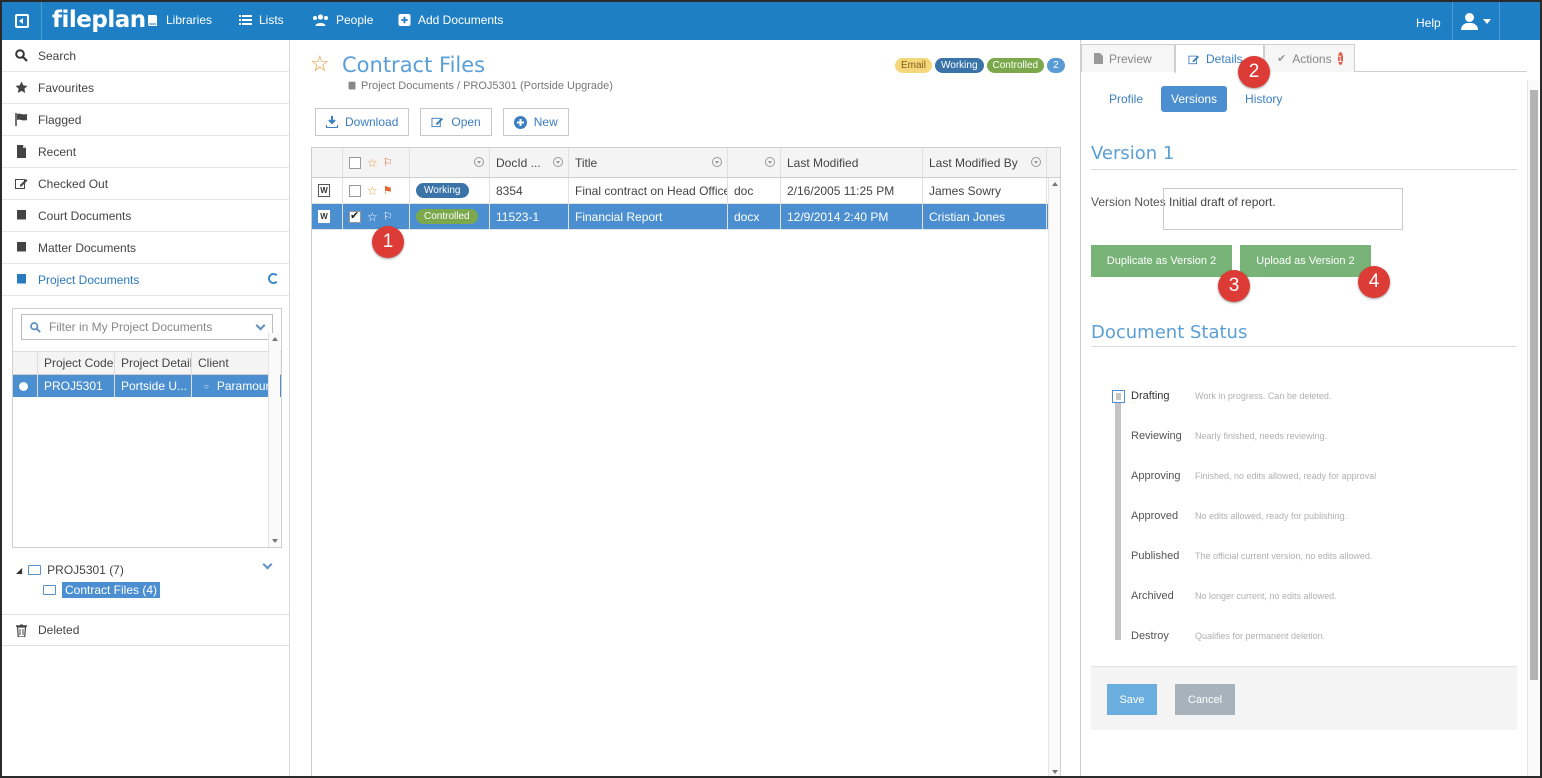 Image resolution: width=1542 pixels, height=778 pixels. I want to click on scroll-thumb, so click(1534, 385).